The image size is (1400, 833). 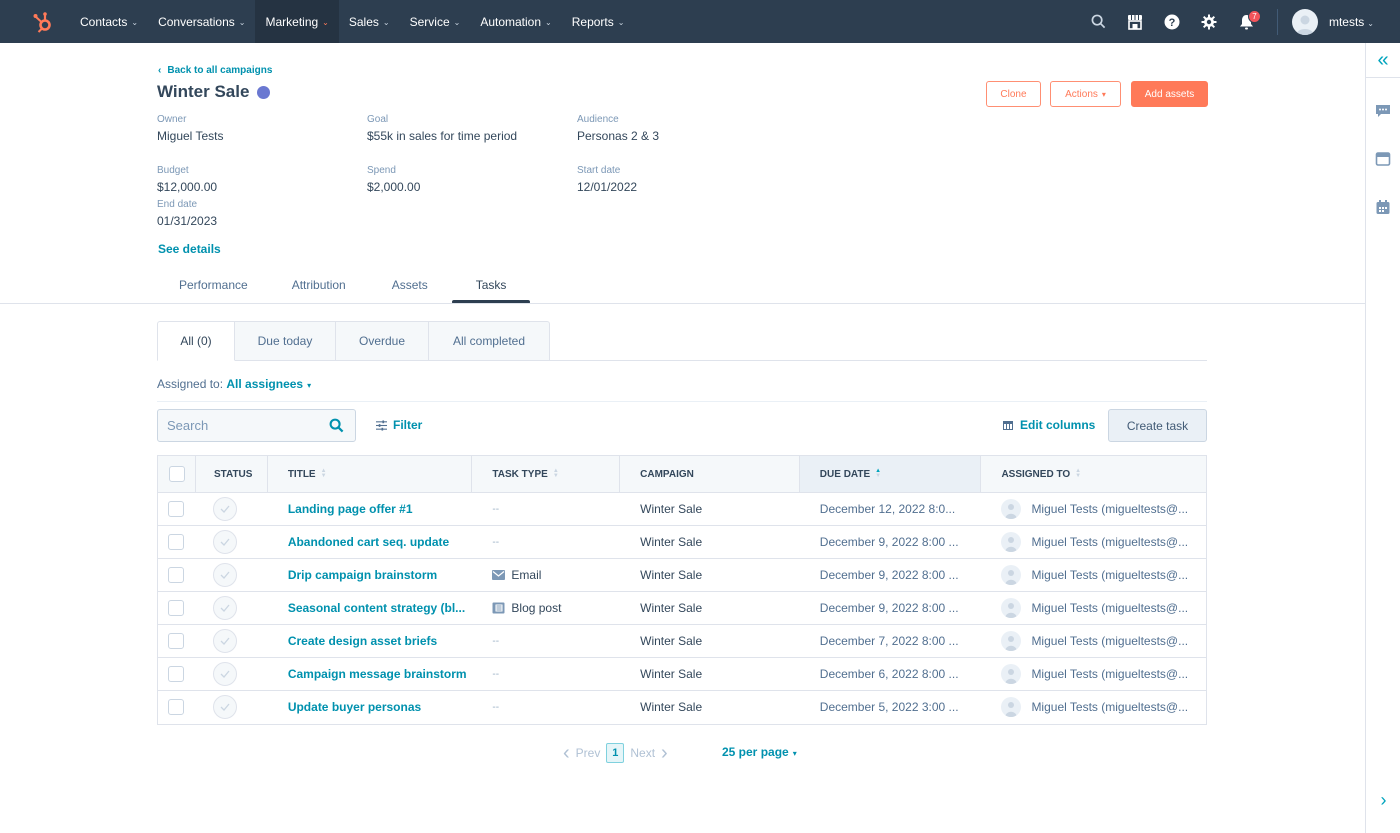 I want to click on subtab-all-completed: All completed, so click(x=489, y=341).